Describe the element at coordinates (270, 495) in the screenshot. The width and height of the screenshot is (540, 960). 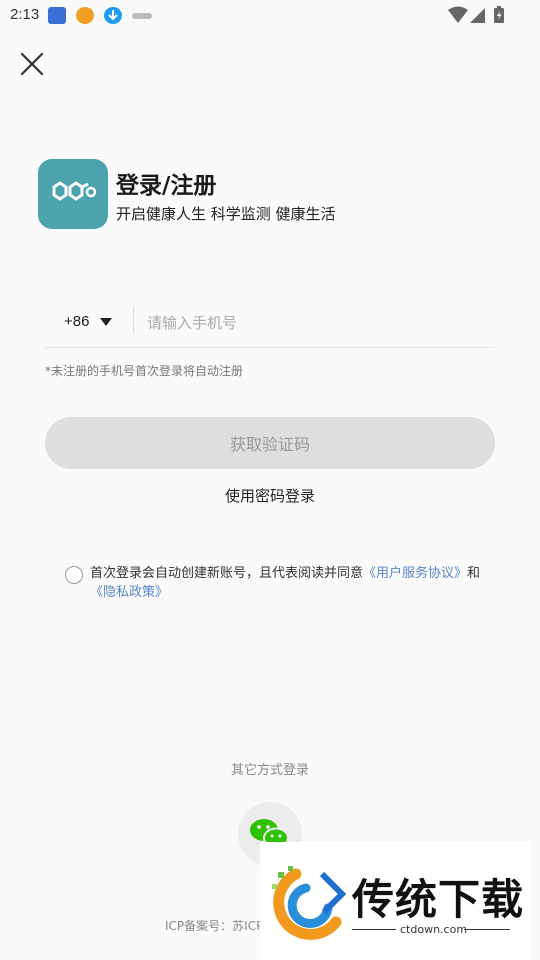
I see `password-login-link: 使用密码登录` at that location.